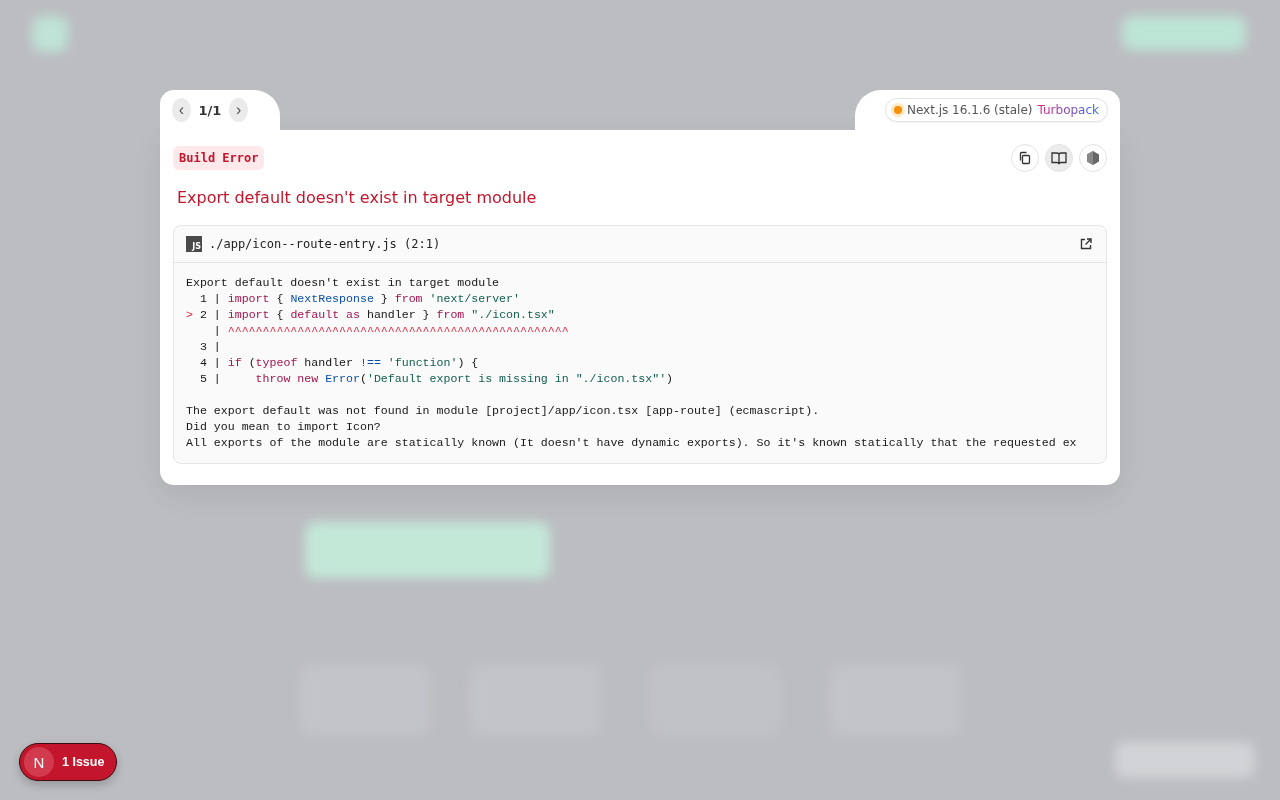  Describe the element at coordinates (969, 110) in the screenshot. I see `version-label: Next.js 16.1.6 (stale)` at that location.